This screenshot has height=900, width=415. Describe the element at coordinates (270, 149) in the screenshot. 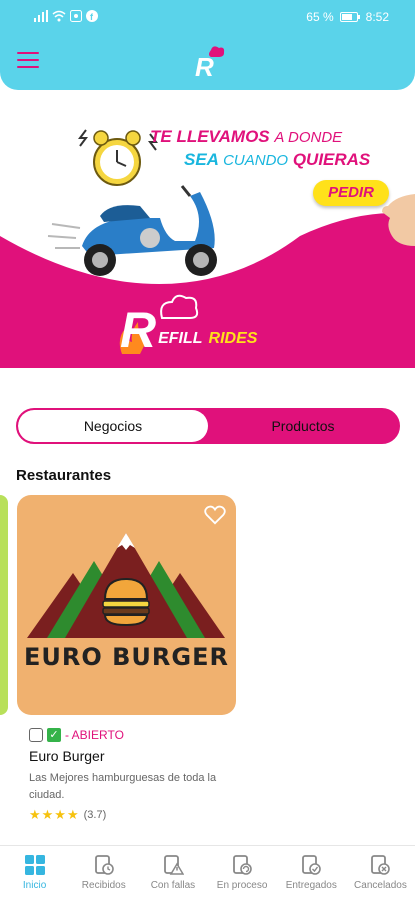

I see `banner-headline: TE LLEVAMOS A DONDE SEA CUANDO QUIERAS` at that location.